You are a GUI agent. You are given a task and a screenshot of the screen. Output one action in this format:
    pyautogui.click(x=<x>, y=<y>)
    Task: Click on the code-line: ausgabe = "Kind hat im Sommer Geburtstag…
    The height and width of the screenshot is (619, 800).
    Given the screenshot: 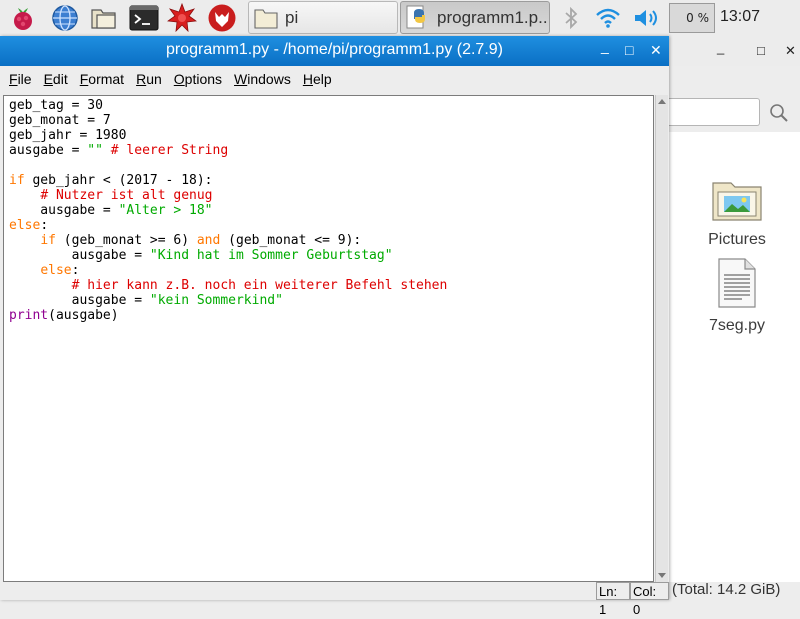 What is the action you would take?
    pyautogui.click(x=201, y=255)
    